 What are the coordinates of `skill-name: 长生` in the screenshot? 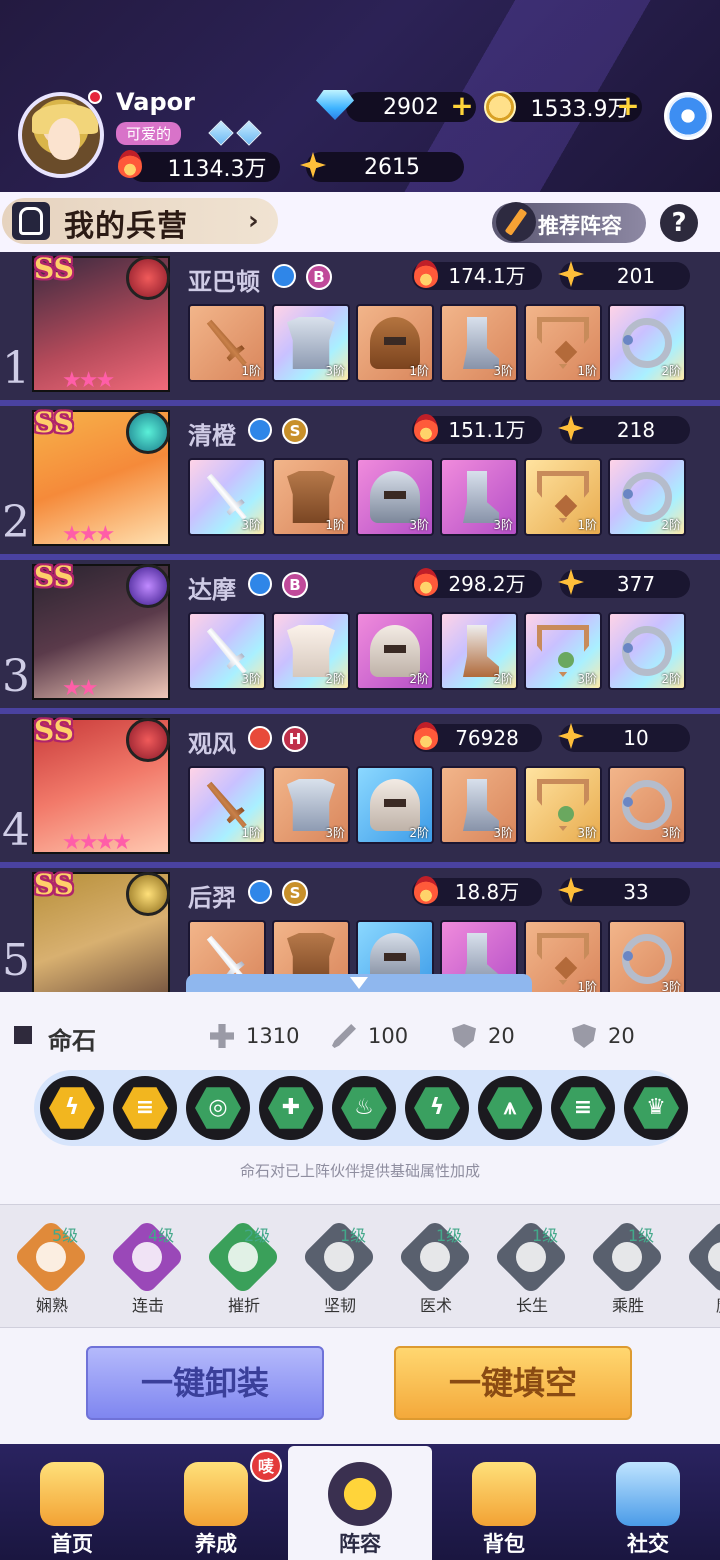 It's located at (531, 1305).